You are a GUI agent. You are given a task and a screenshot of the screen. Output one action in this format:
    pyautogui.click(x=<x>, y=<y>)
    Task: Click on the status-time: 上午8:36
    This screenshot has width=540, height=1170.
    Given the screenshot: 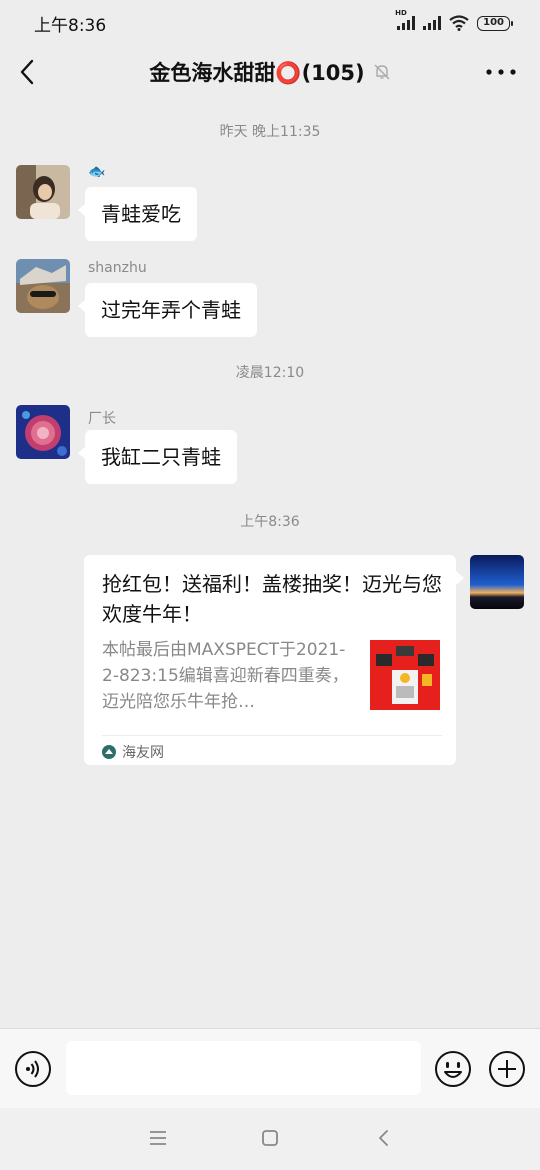 What is the action you would take?
    pyautogui.click(x=70, y=25)
    